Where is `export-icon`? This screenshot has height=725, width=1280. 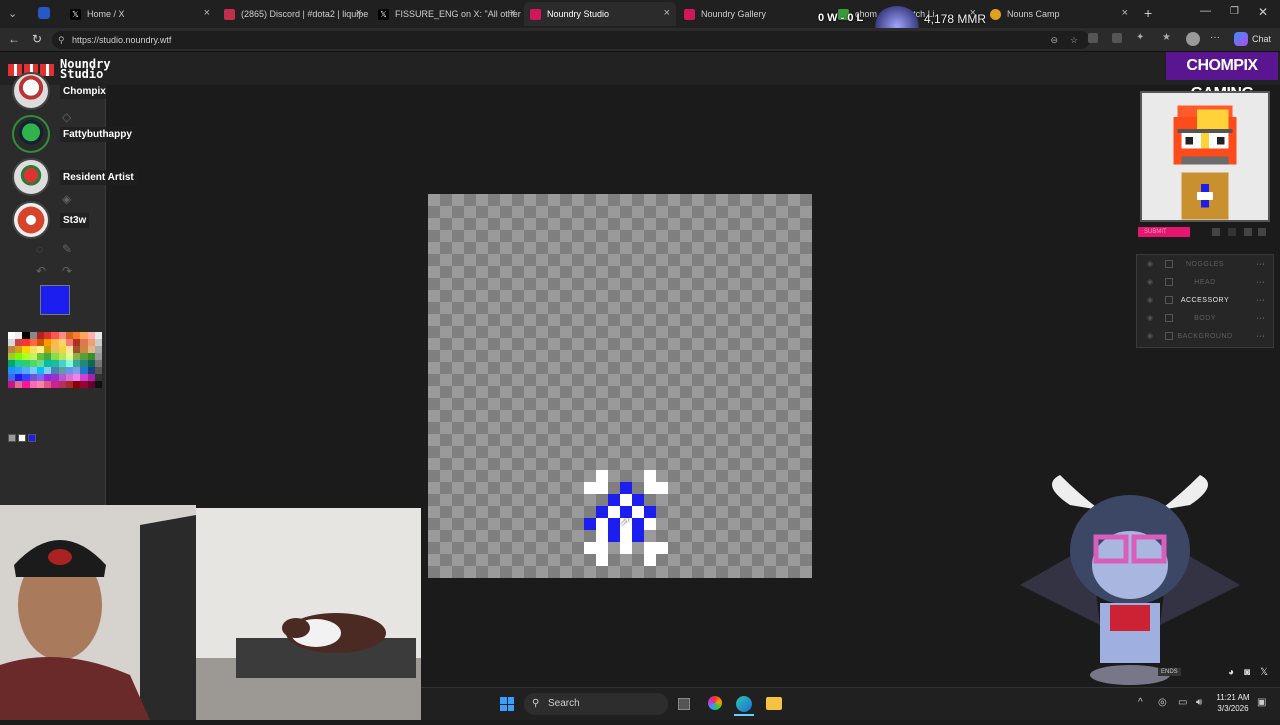 export-icon is located at coordinates (1262, 232).